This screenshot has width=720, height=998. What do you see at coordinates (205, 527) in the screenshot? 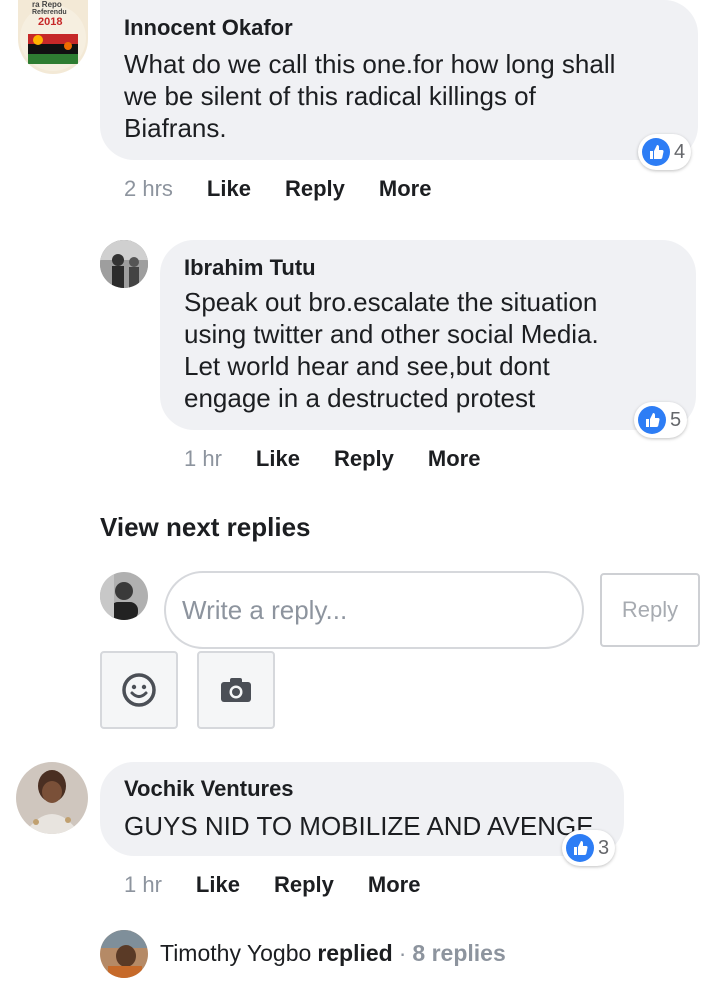
I see `view-next-replies-link: View next replies` at bounding box center [205, 527].